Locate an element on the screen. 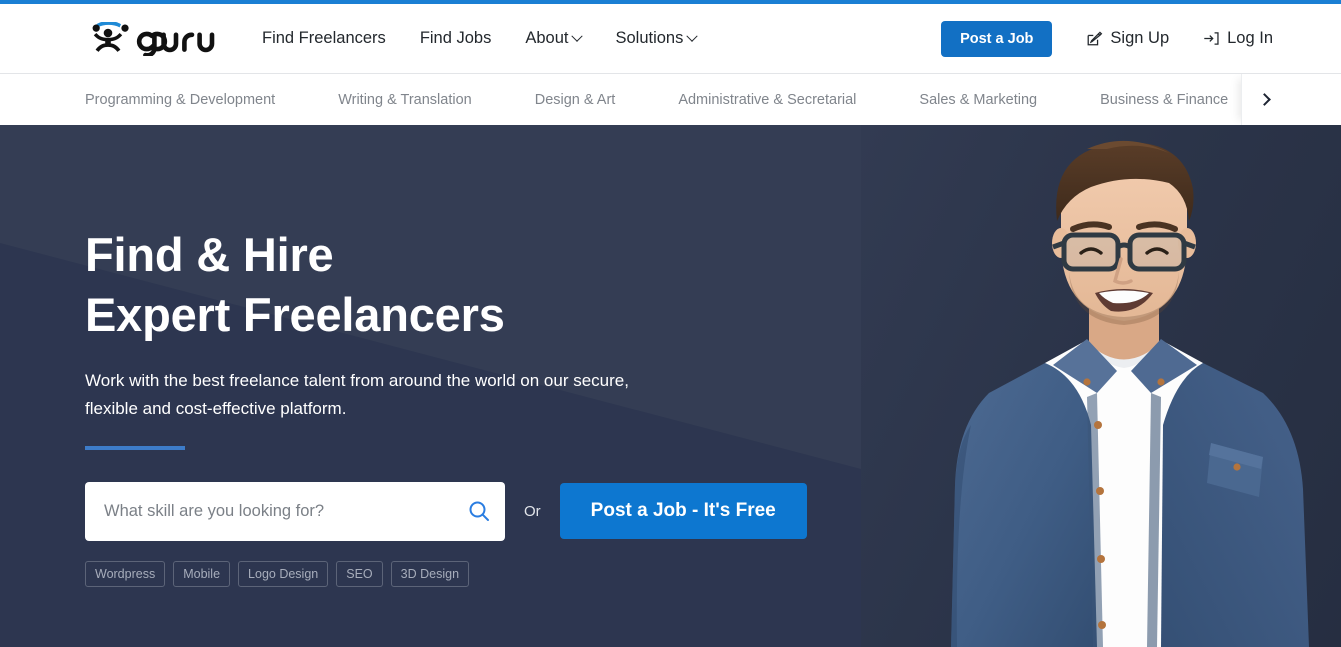 The width and height of the screenshot is (1341, 647). hero-title: Find & Hire Expert Freelancers is located at coordinates (465, 285).